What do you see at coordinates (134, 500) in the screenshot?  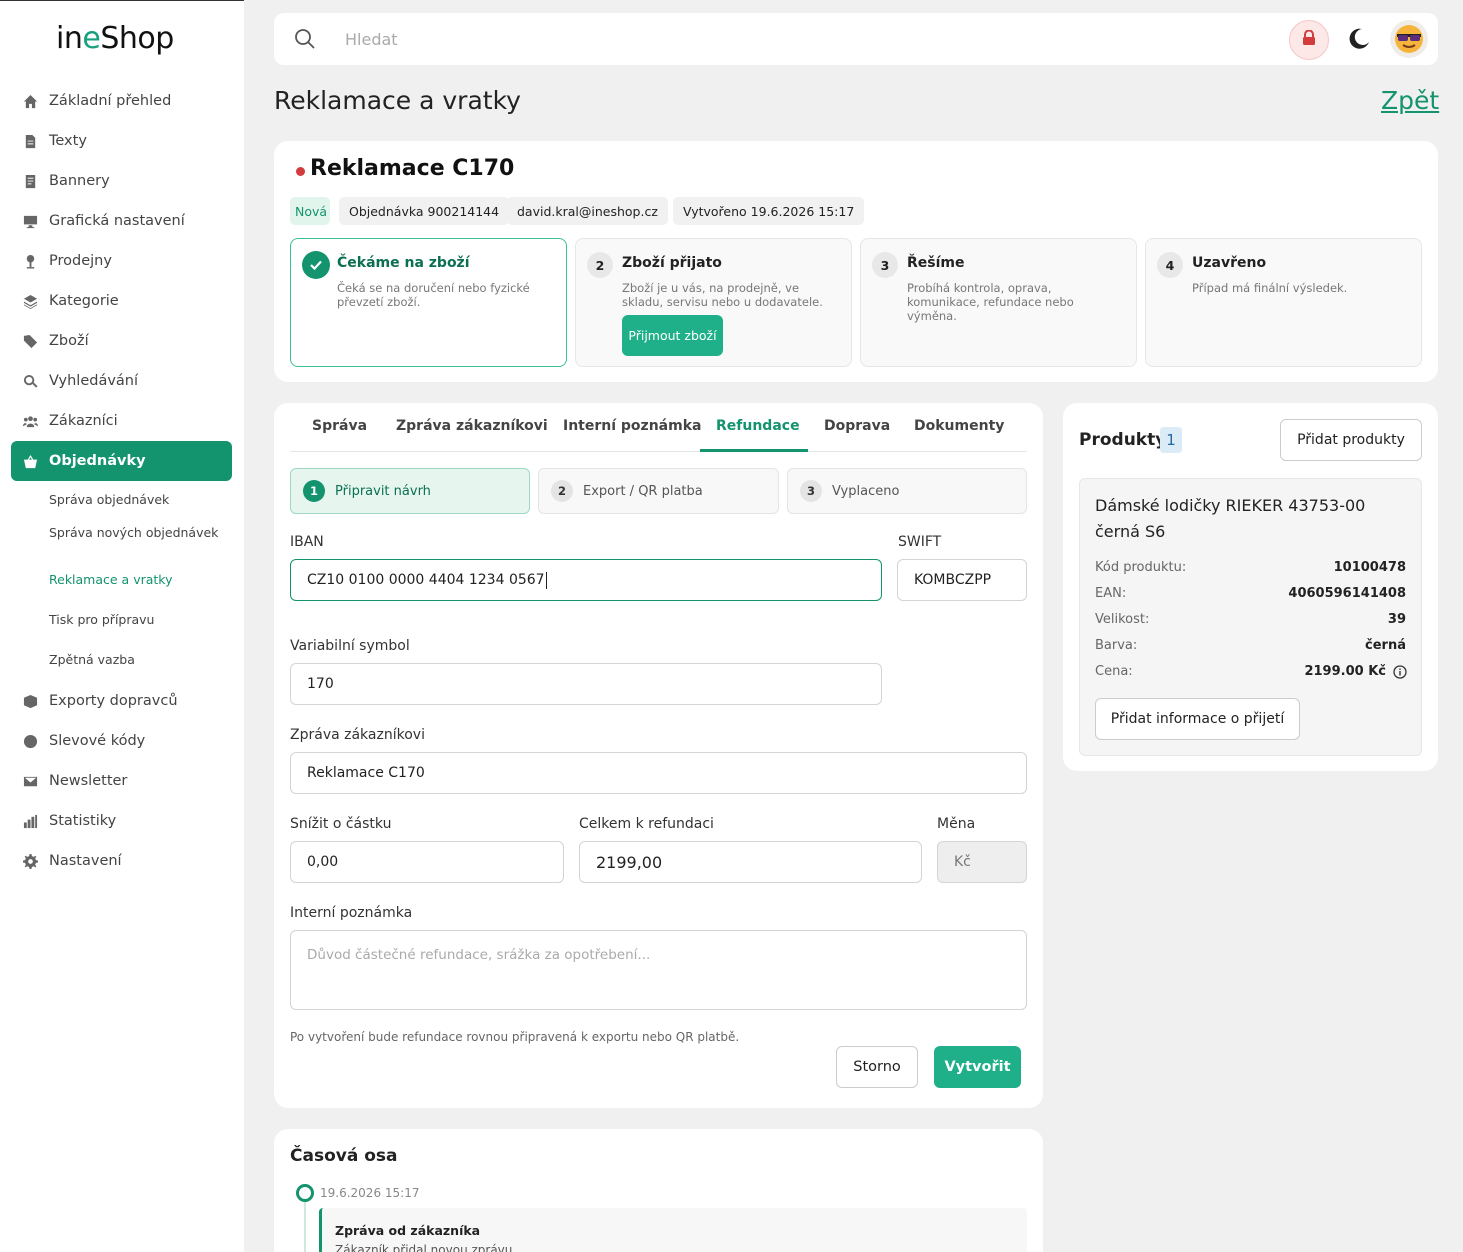 I see `subnav-order-management: Správa objednávek` at bounding box center [134, 500].